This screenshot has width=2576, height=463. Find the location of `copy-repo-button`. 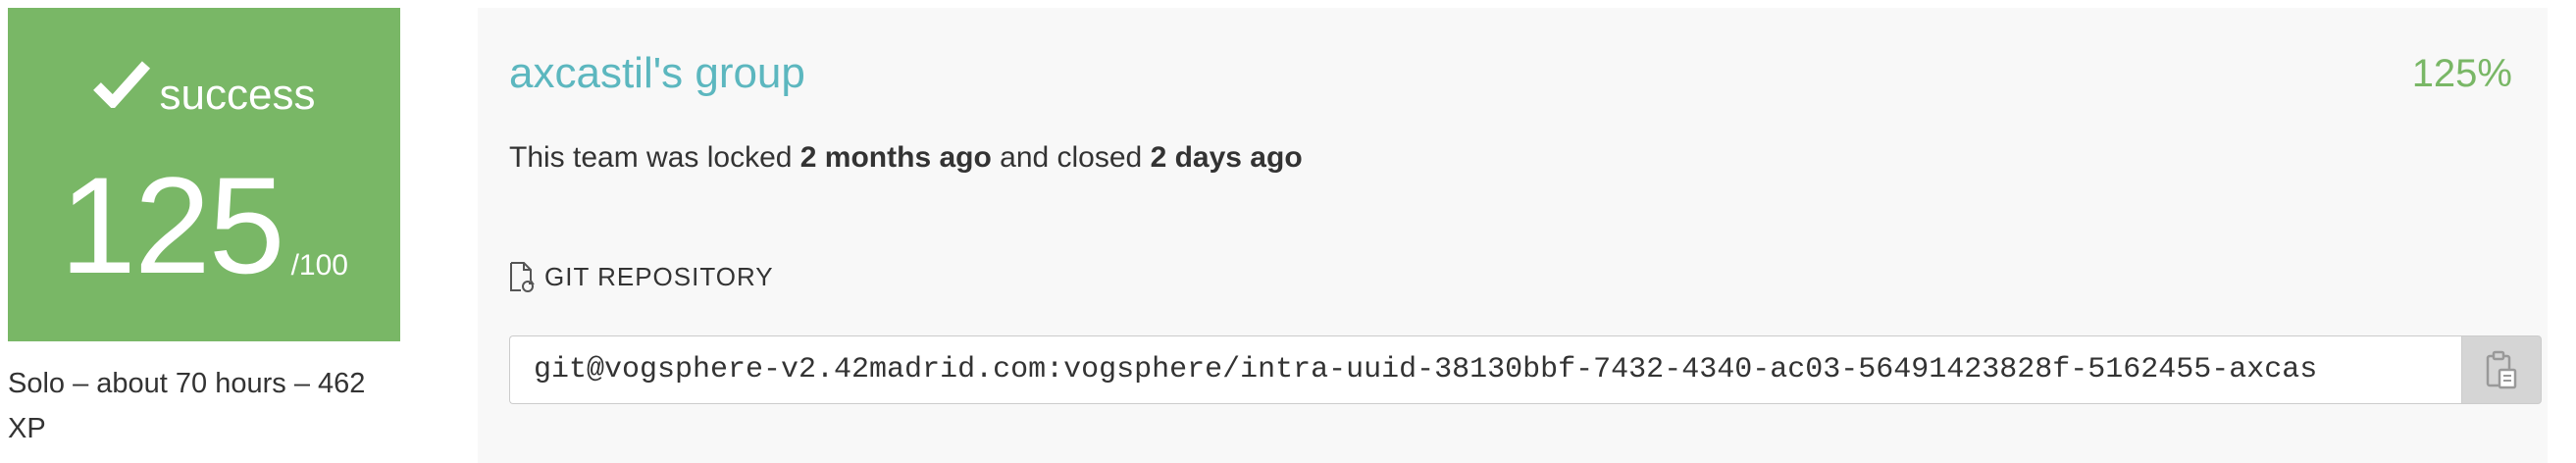

copy-repo-button is located at coordinates (2501, 369).